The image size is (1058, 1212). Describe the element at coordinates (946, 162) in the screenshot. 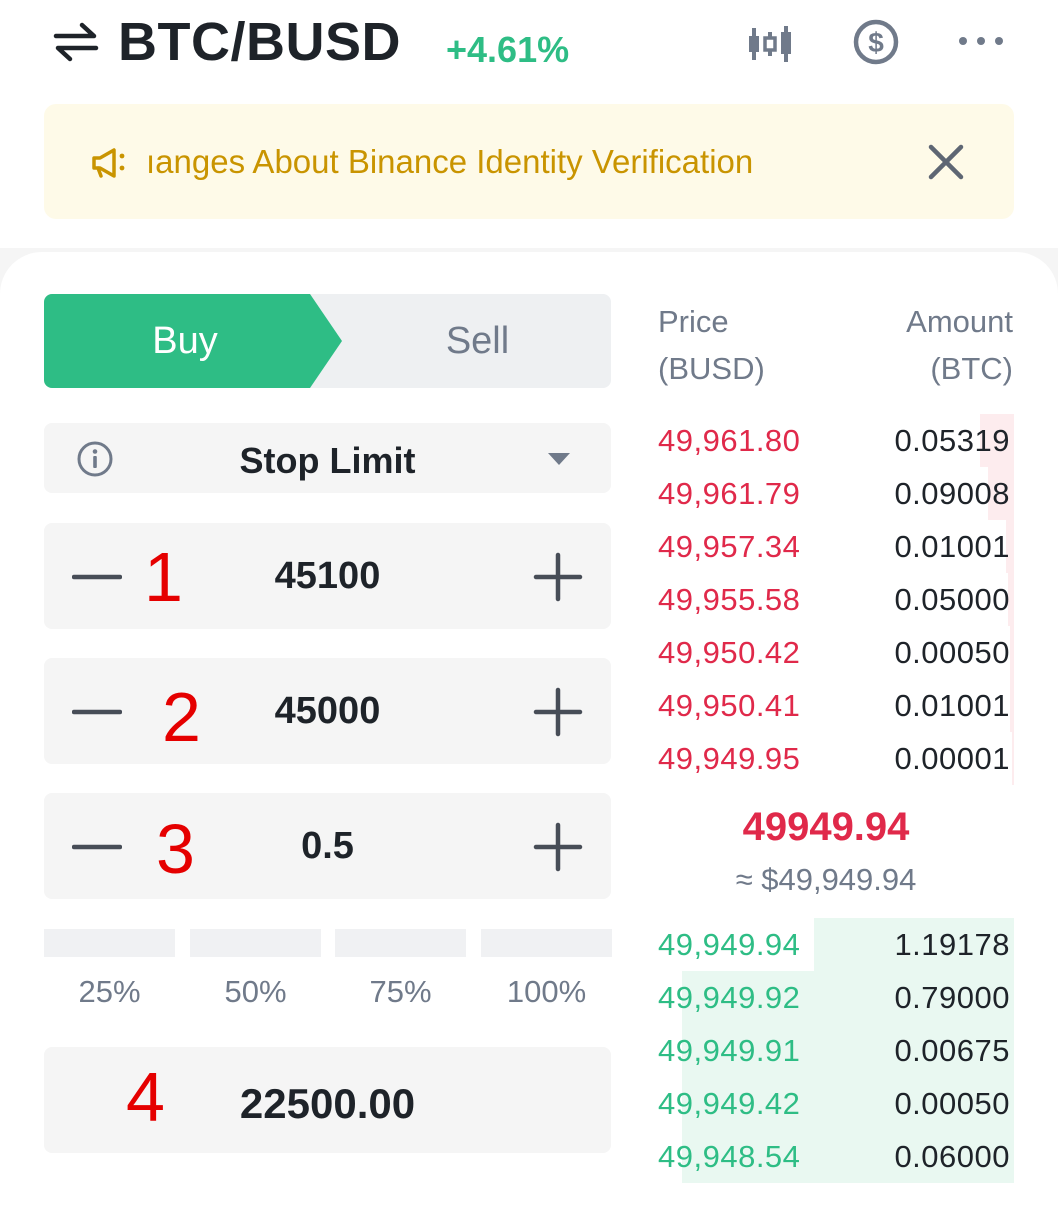

I see `close-icon` at that location.